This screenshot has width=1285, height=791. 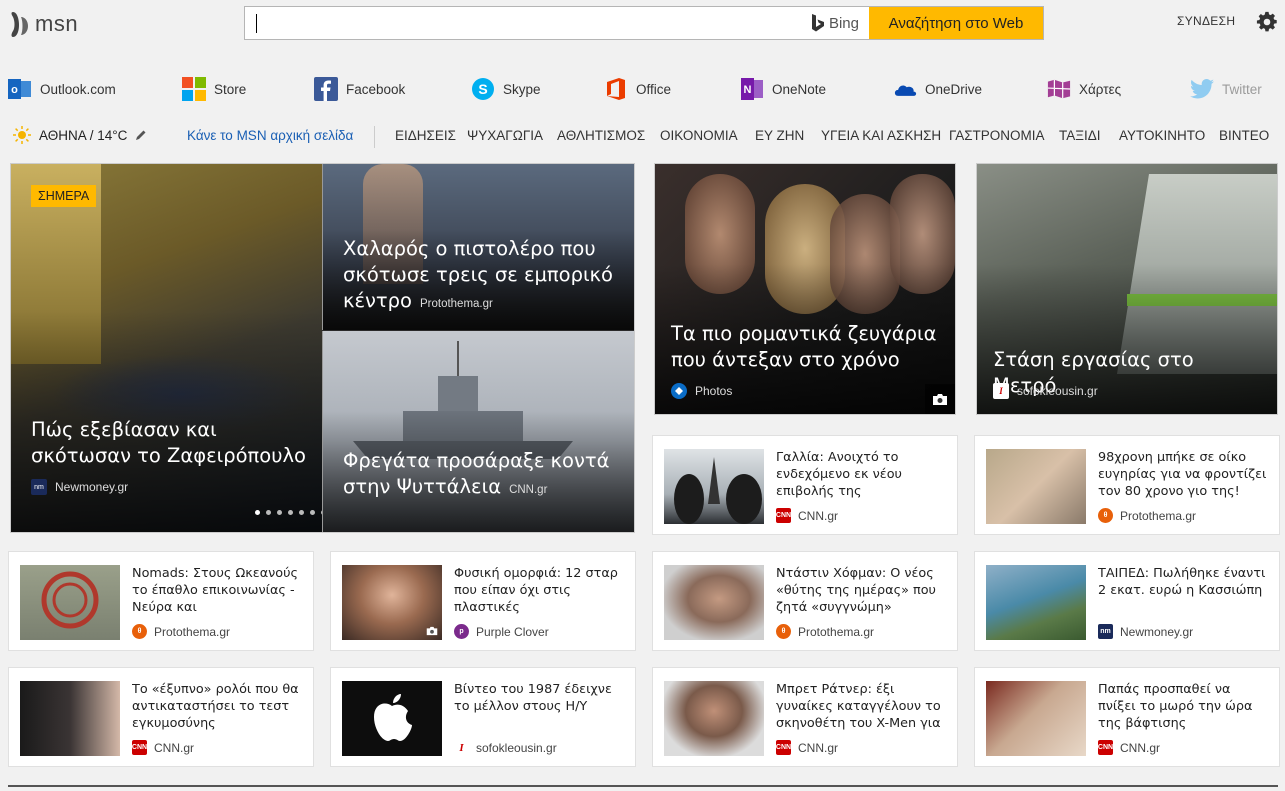 I want to click on service-skype: S Skype, so click(x=506, y=89).